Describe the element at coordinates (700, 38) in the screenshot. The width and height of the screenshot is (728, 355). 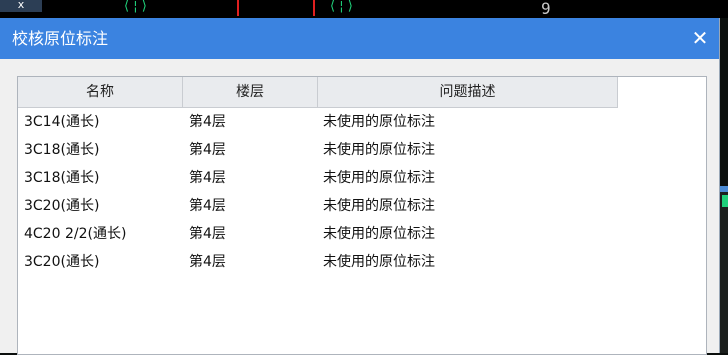
I see `close-icon: ✕` at that location.